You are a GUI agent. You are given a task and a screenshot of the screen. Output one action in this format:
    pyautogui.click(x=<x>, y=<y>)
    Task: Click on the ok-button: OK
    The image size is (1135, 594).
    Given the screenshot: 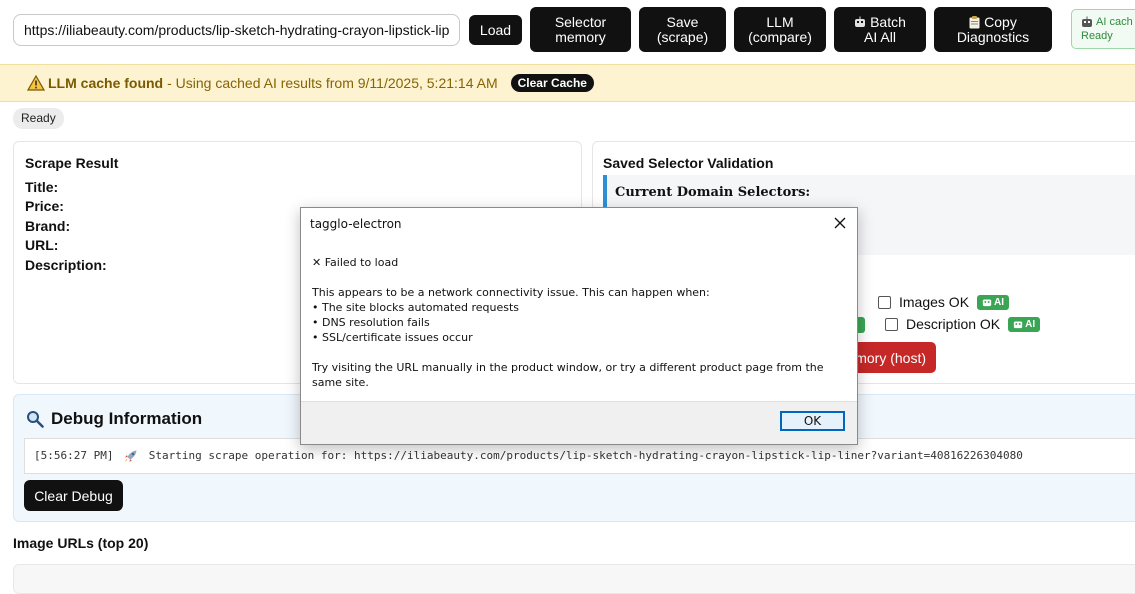 What is the action you would take?
    pyautogui.click(x=812, y=421)
    